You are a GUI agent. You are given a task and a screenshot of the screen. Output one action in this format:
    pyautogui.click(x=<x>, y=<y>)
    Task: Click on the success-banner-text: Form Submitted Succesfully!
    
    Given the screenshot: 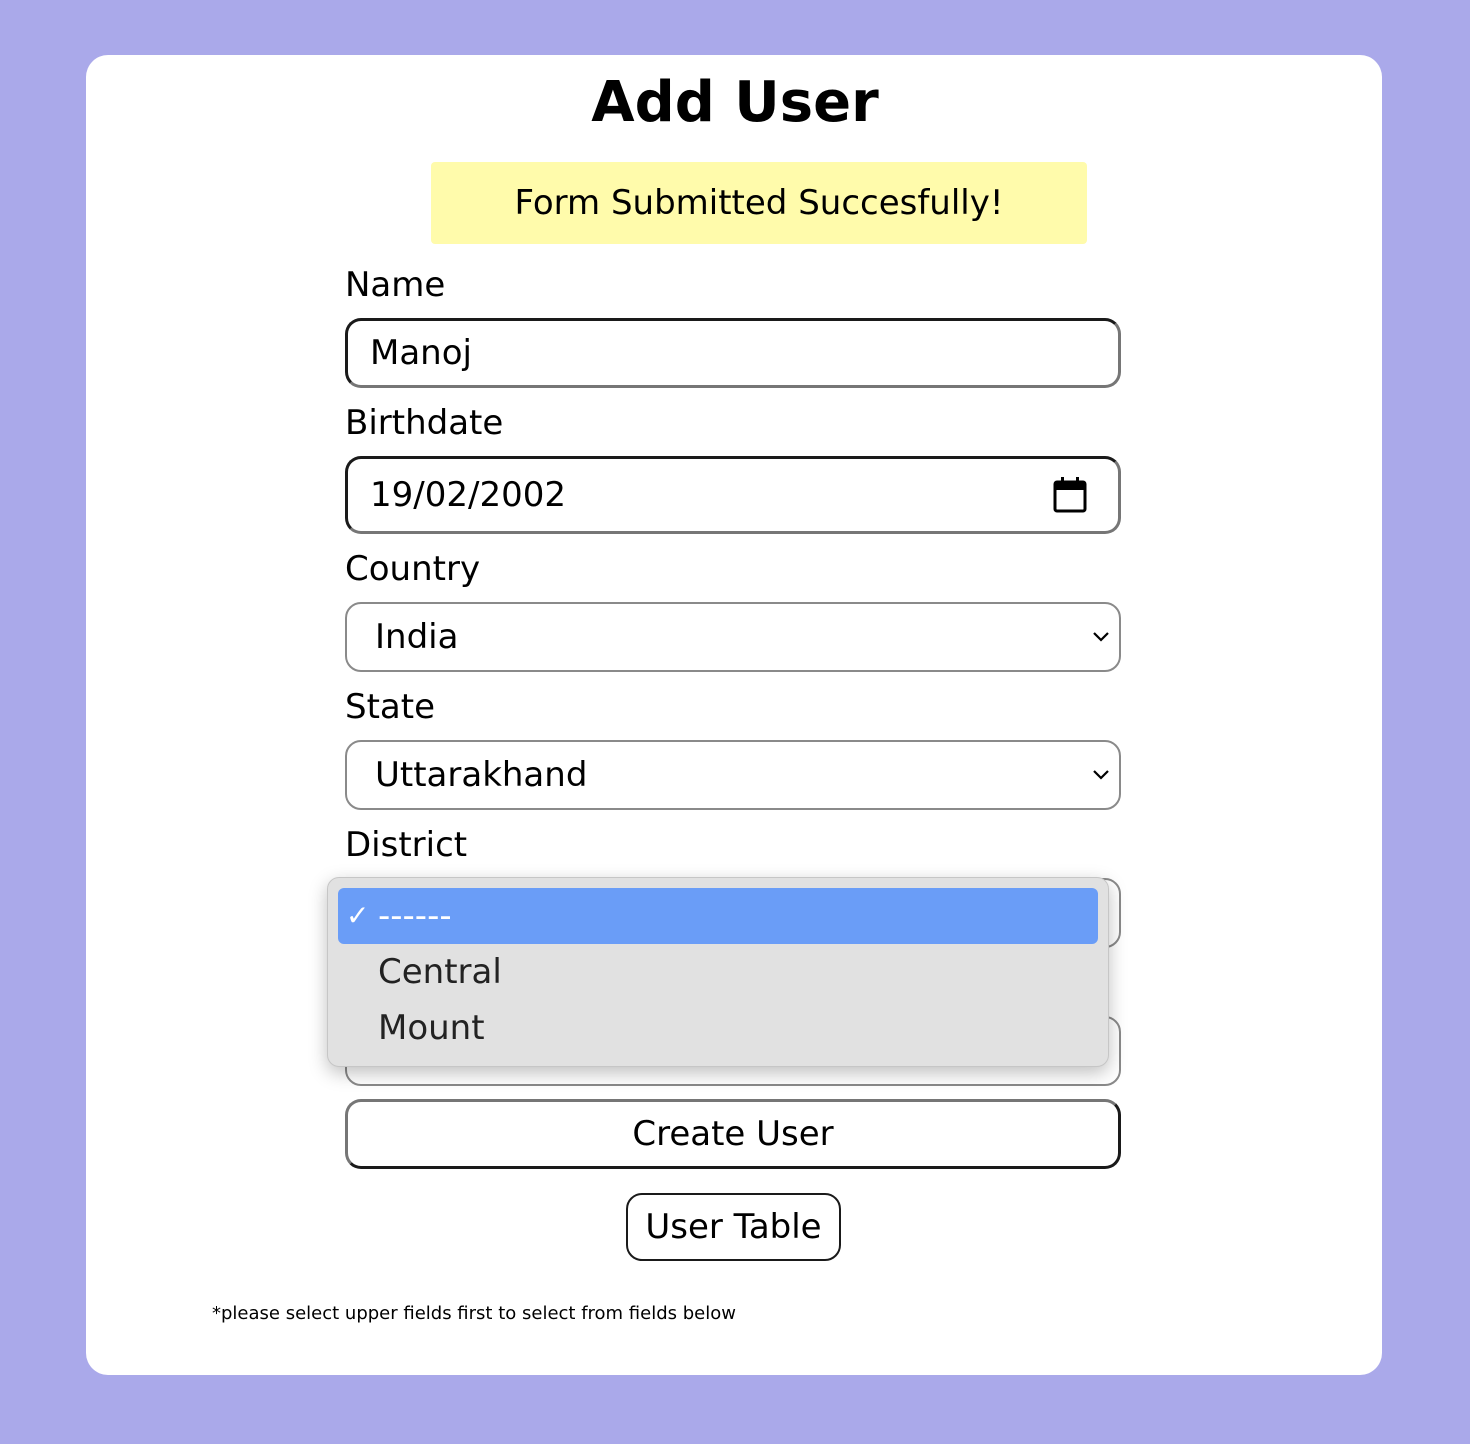 What is the action you would take?
    pyautogui.click(x=759, y=203)
    